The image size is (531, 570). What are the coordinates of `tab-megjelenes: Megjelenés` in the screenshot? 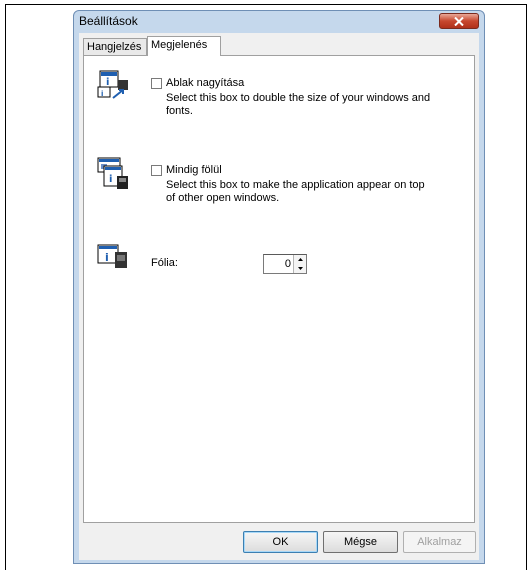 It's located at (184, 46).